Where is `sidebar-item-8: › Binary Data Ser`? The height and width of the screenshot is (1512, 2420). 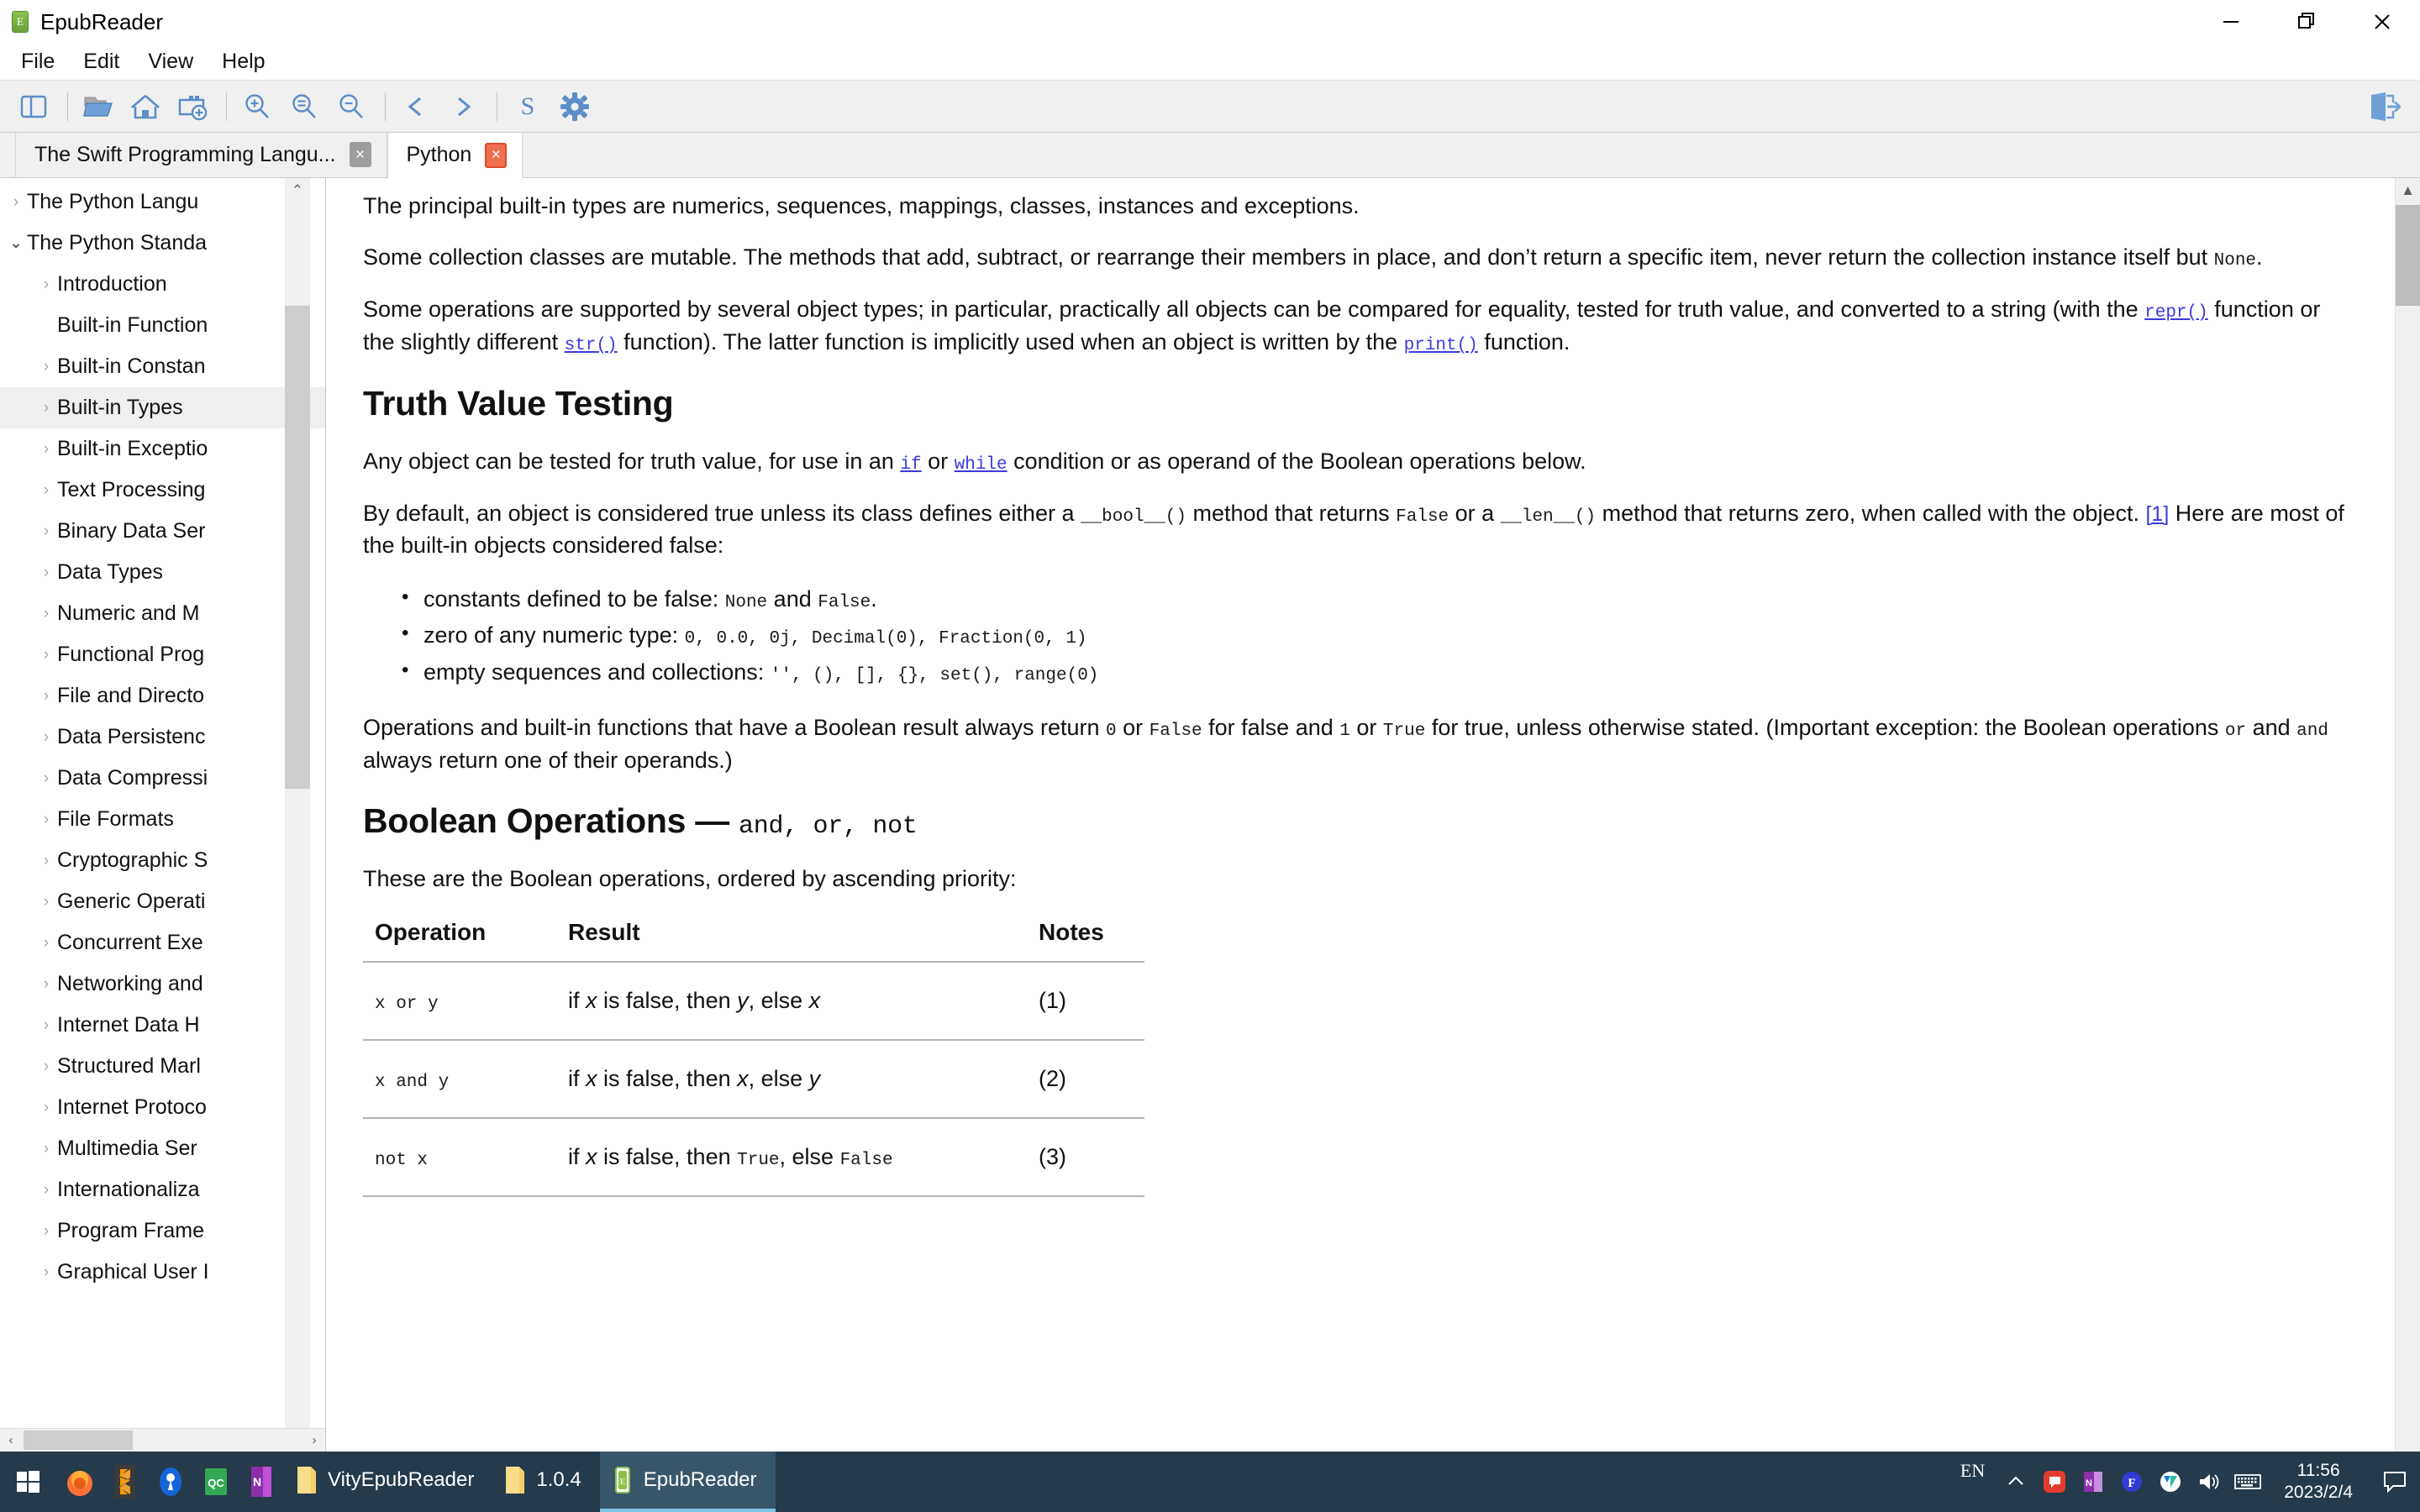 sidebar-item-8: › Binary Data Ser is located at coordinates (162, 531).